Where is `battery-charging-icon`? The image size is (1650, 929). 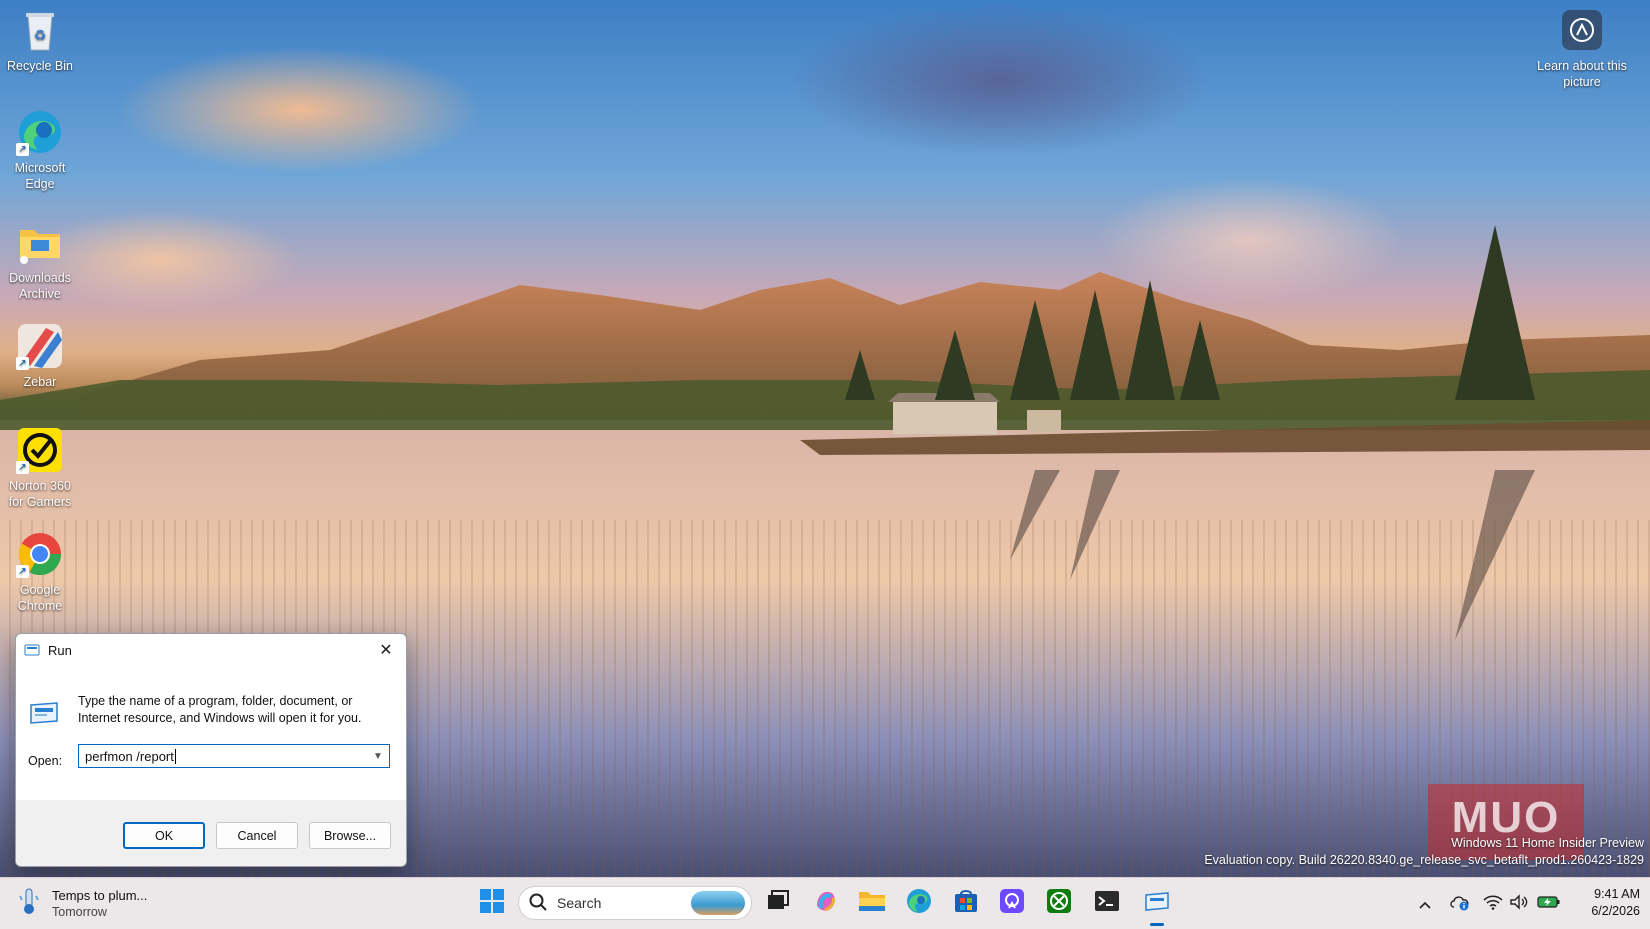 battery-charging-icon is located at coordinates (1549, 903).